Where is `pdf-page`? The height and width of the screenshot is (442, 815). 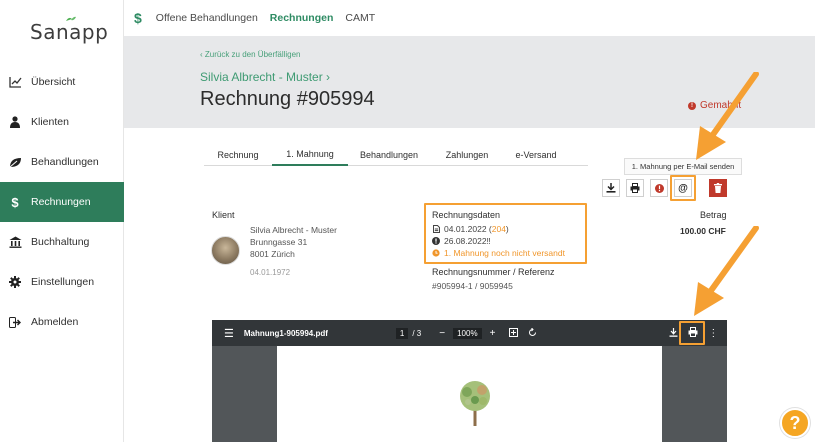 pdf-page is located at coordinates (469, 394).